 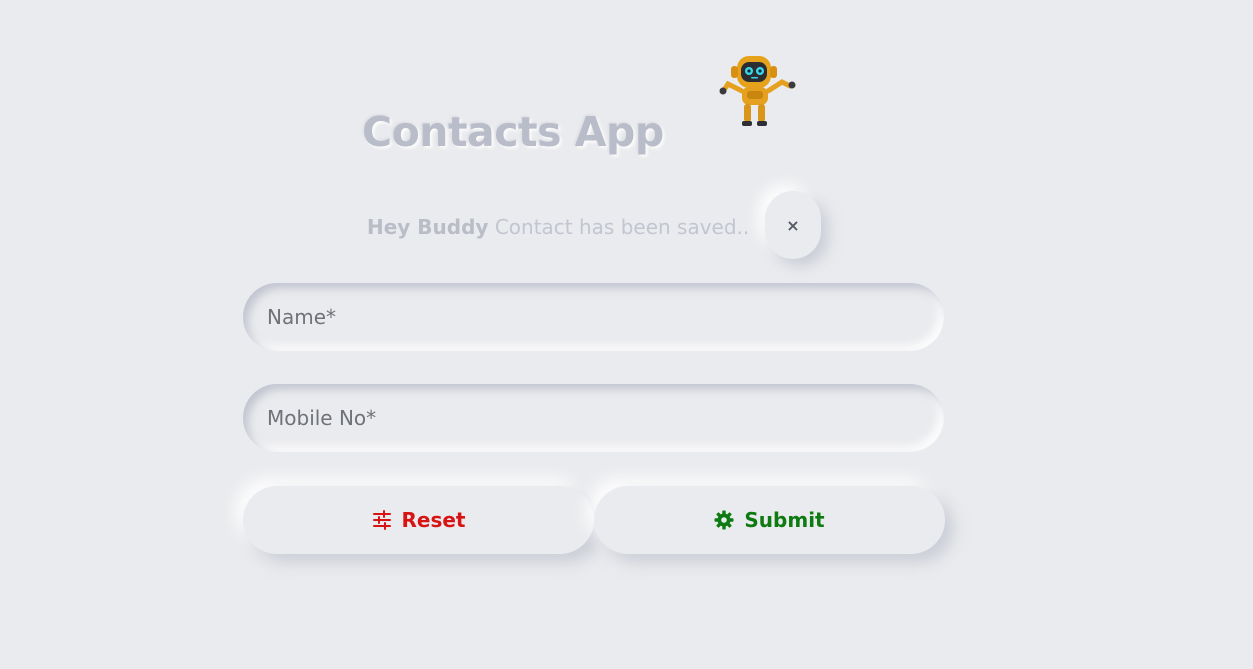 I want to click on alert-message: Contact has been saved.., so click(x=622, y=227).